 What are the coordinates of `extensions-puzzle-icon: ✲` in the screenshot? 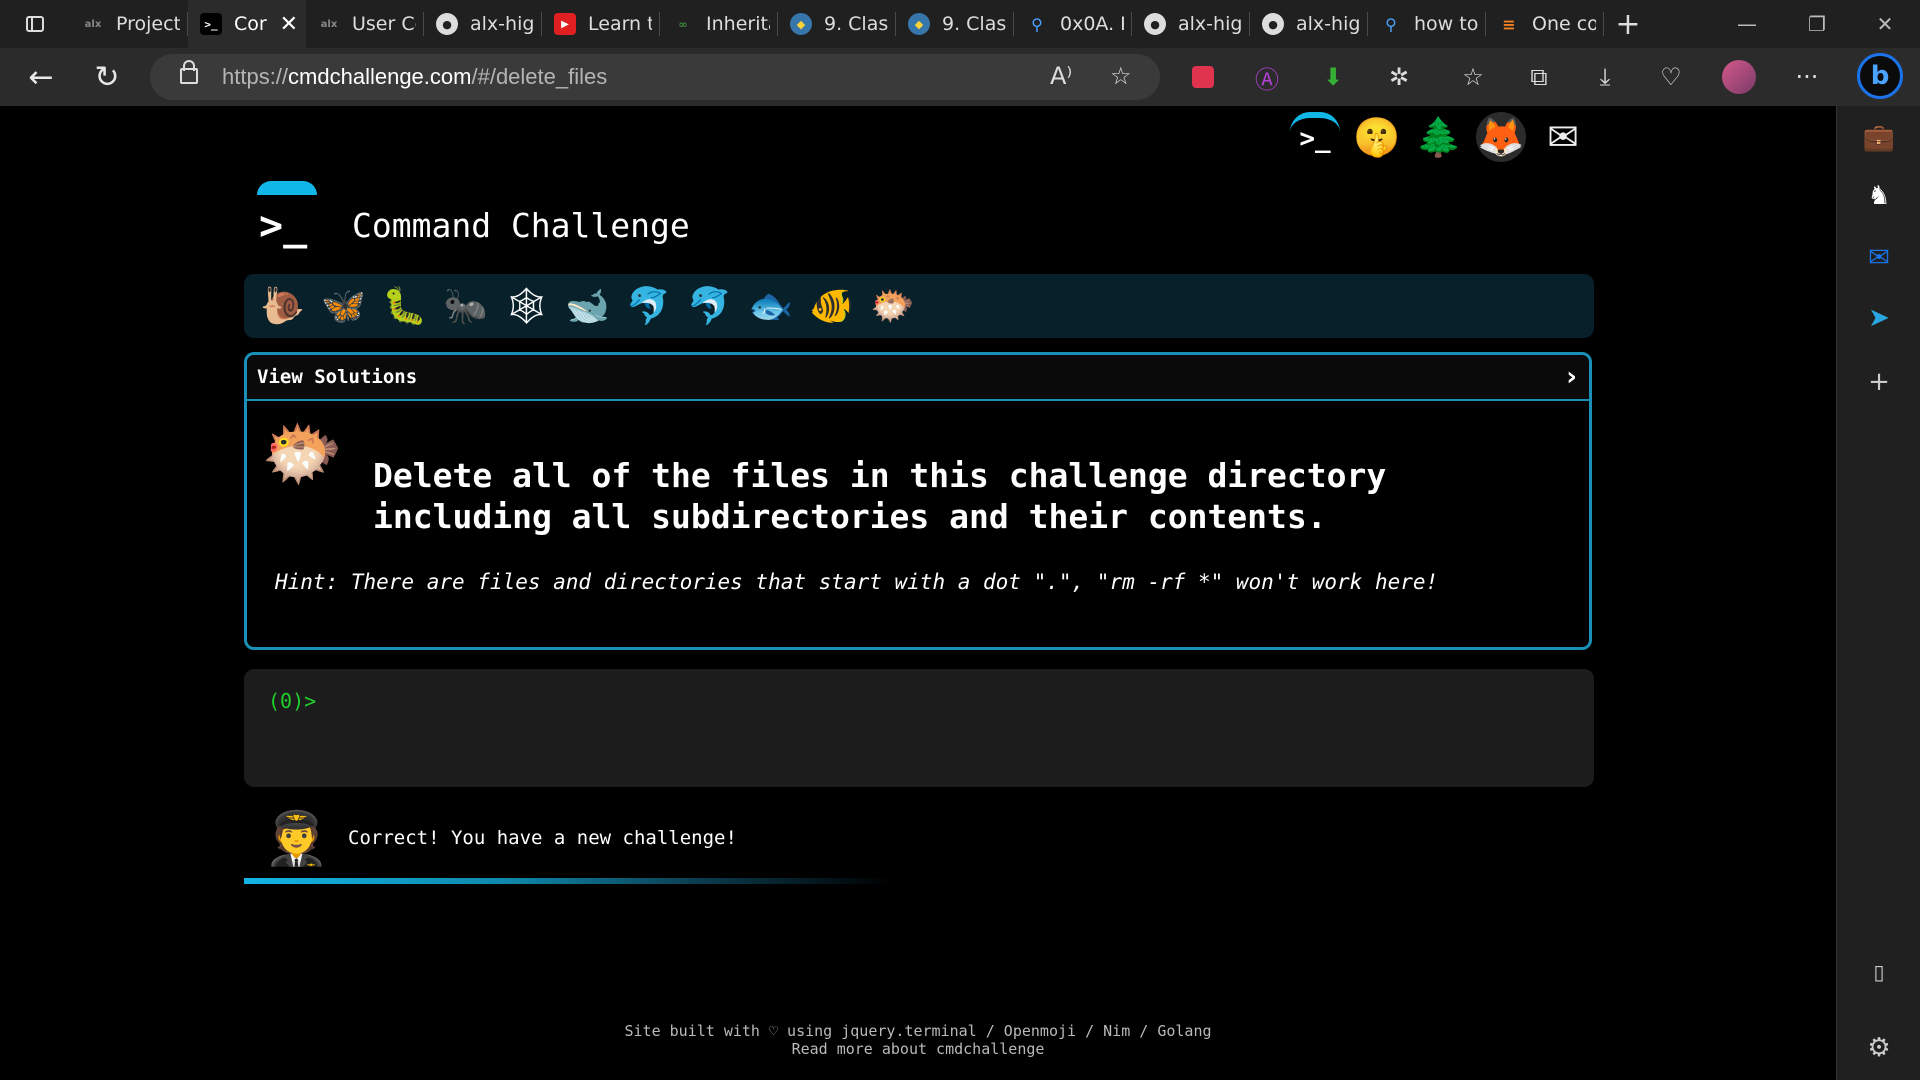 It's located at (1399, 77).